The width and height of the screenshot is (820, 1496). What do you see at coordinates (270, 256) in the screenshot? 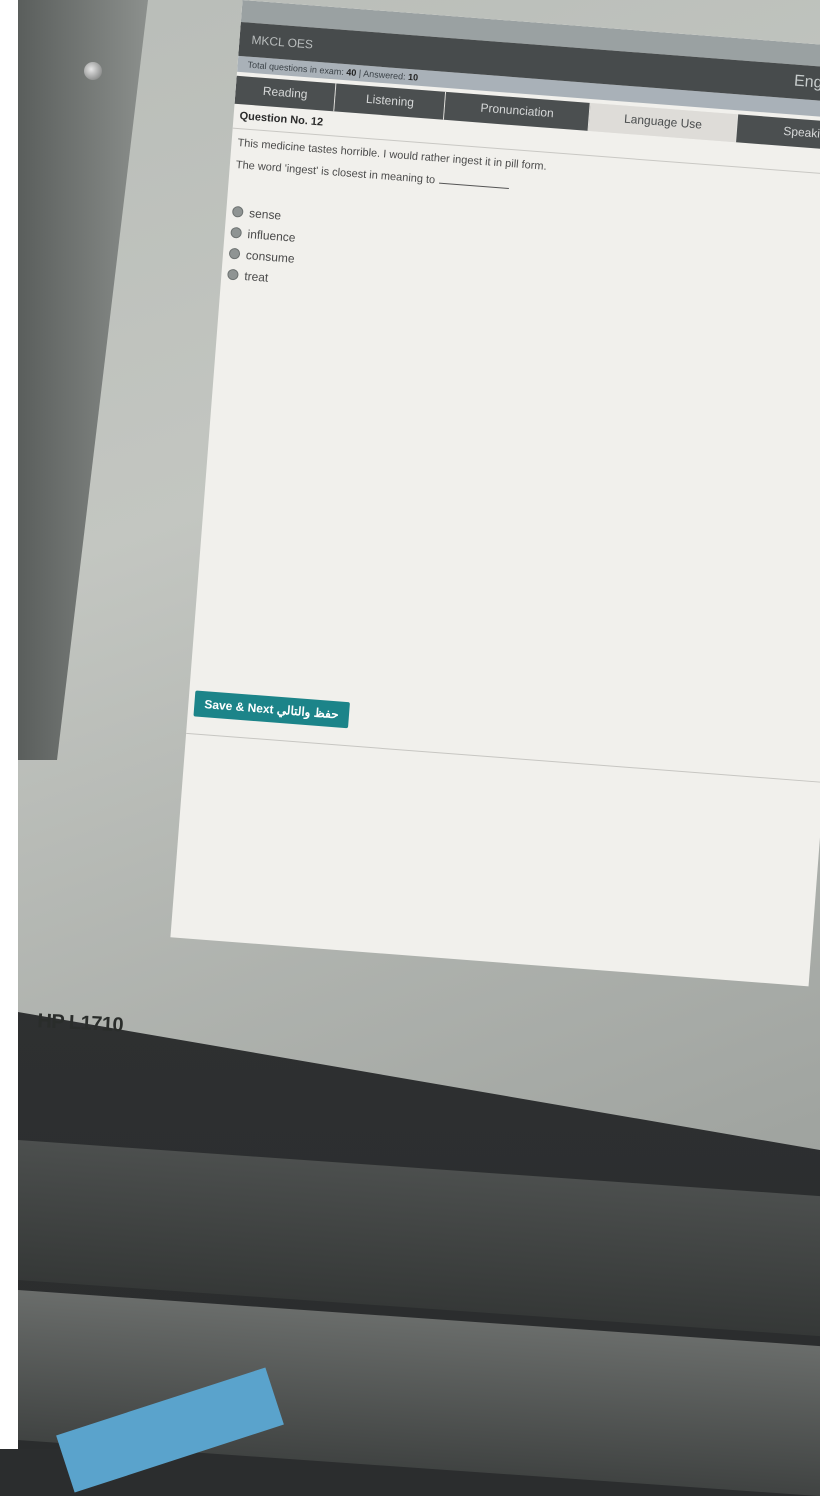
I see `option-label: consume` at bounding box center [270, 256].